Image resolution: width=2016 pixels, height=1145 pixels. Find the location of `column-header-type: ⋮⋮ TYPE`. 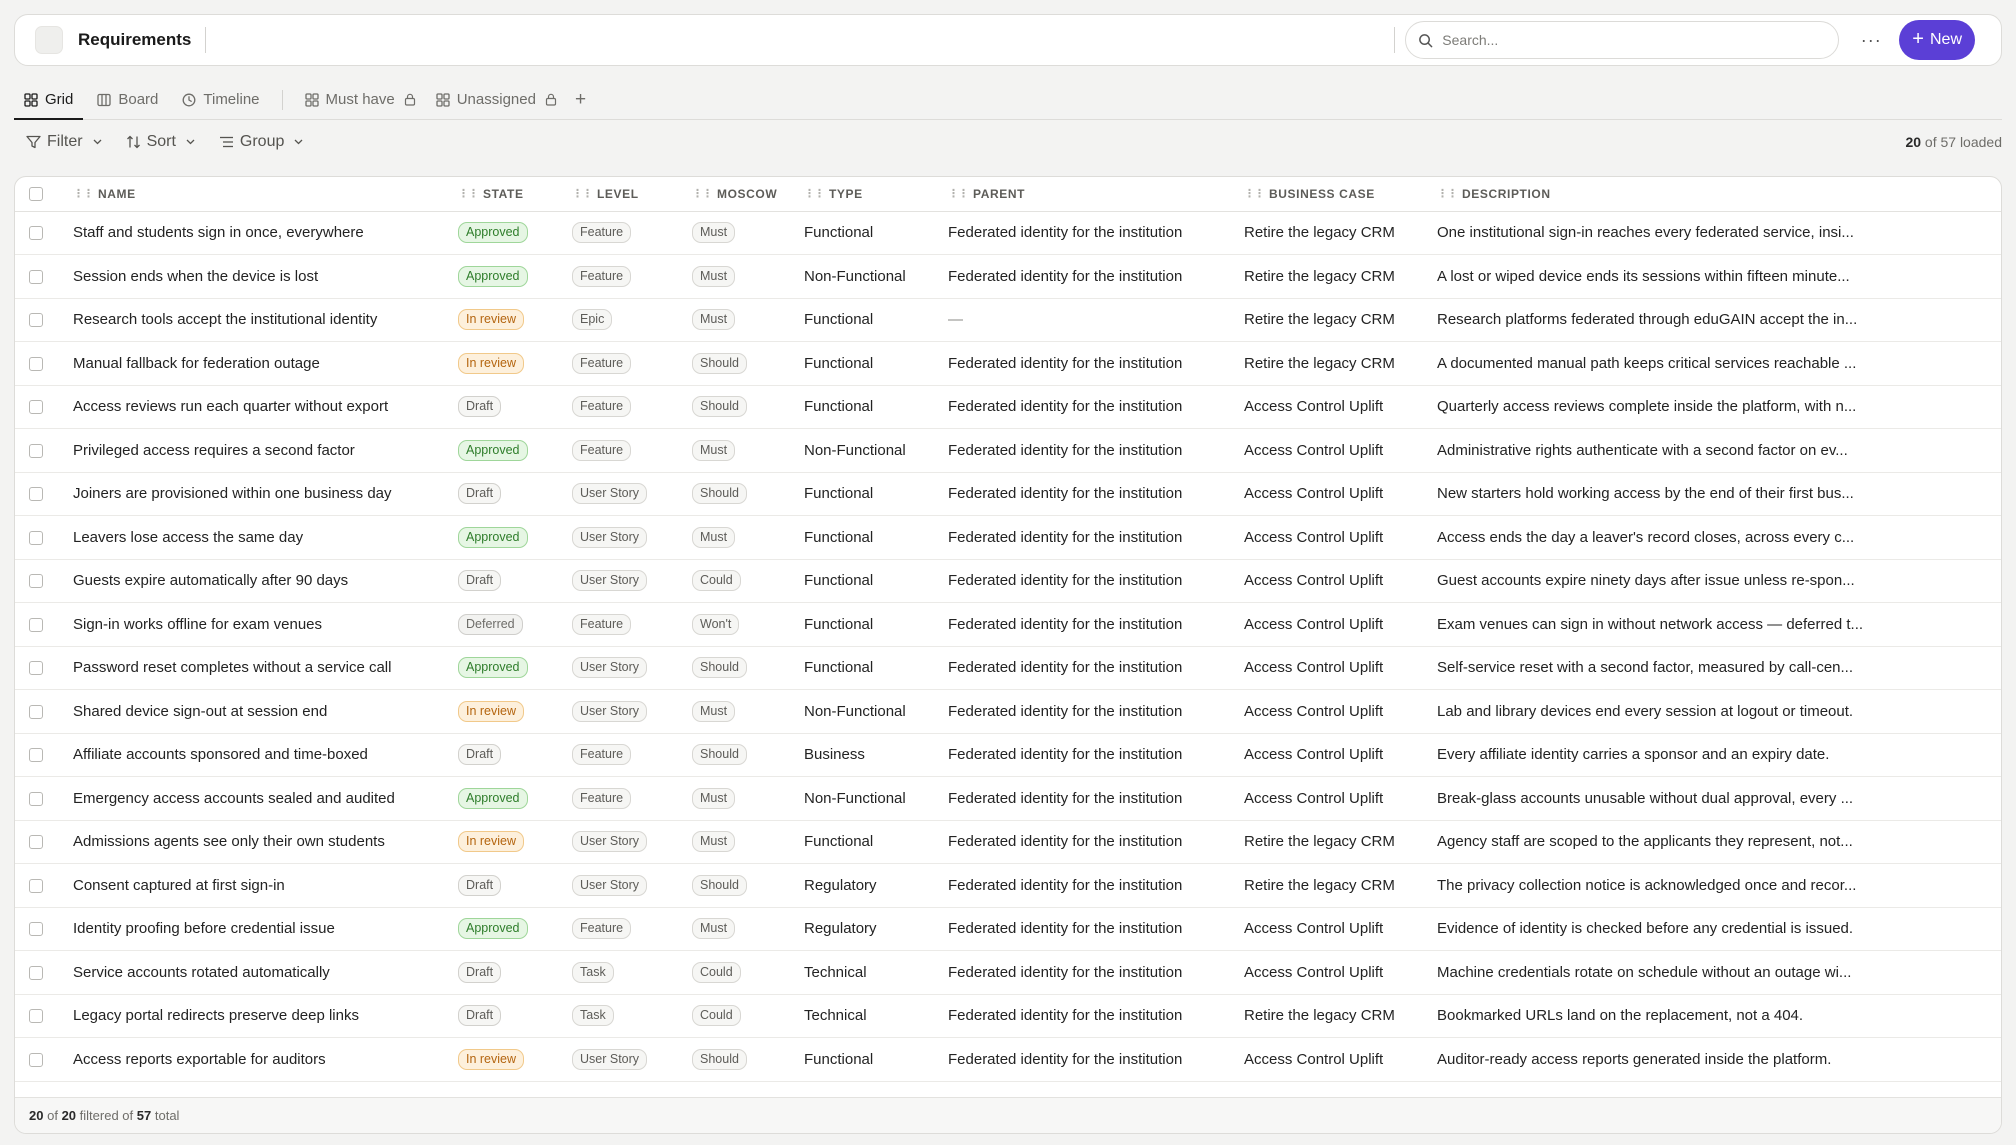

column-header-type: ⋮⋮ TYPE is located at coordinates (876, 194).